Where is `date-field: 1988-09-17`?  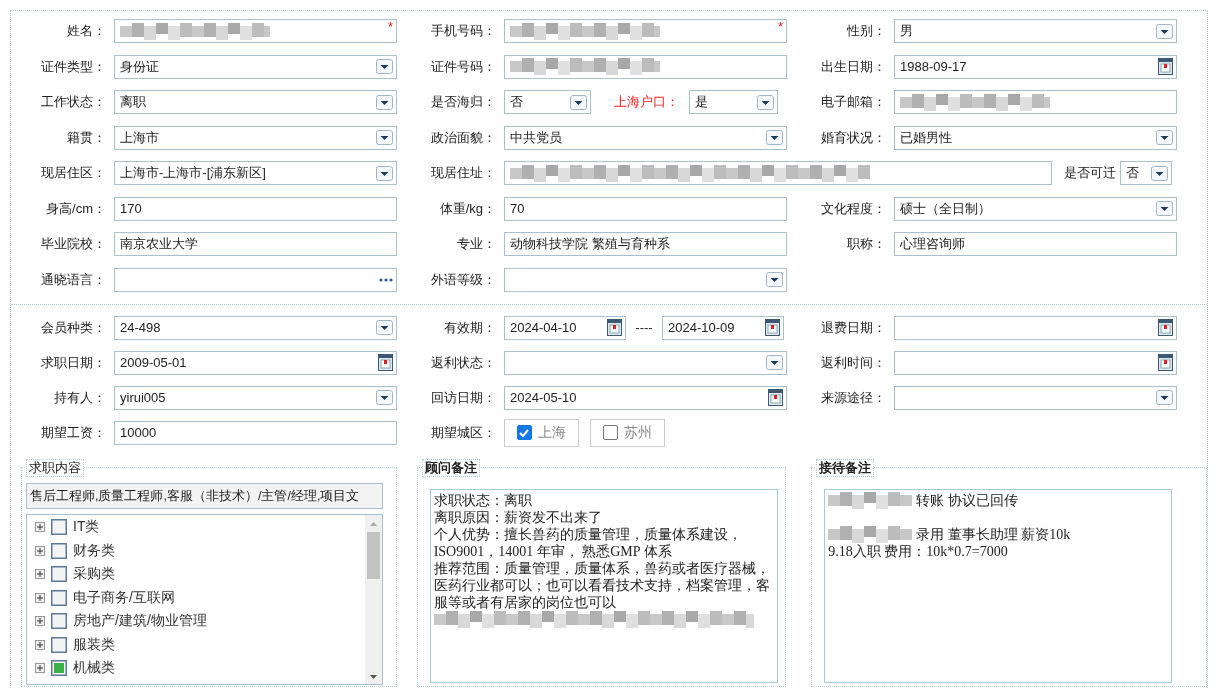
date-field: 1988-09-17 is located at coordinates (1035, 66).